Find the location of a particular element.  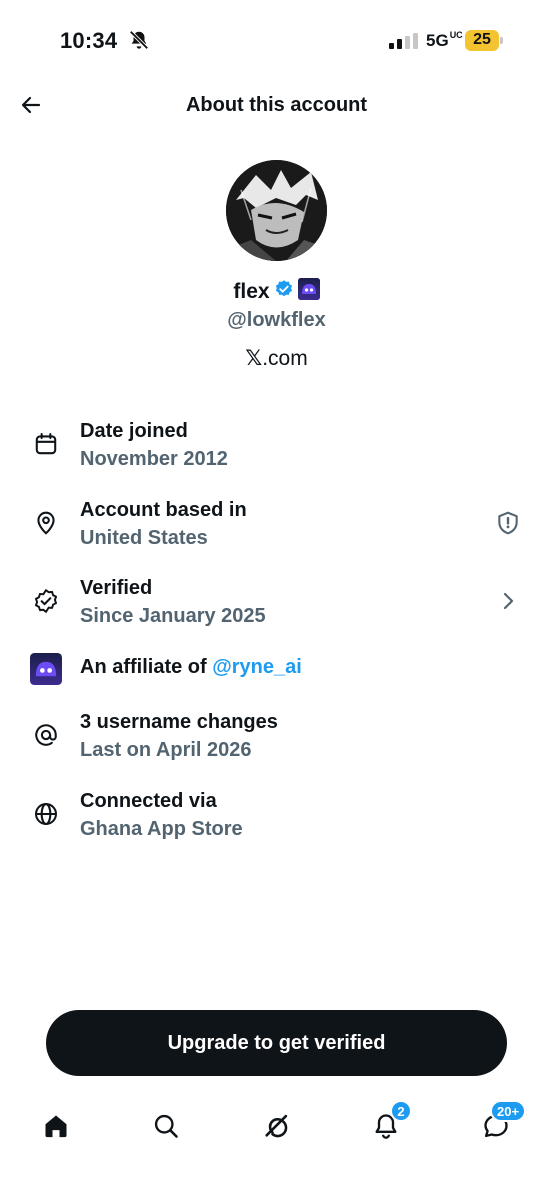

nav-grok is located at coordinates (276, 1128).